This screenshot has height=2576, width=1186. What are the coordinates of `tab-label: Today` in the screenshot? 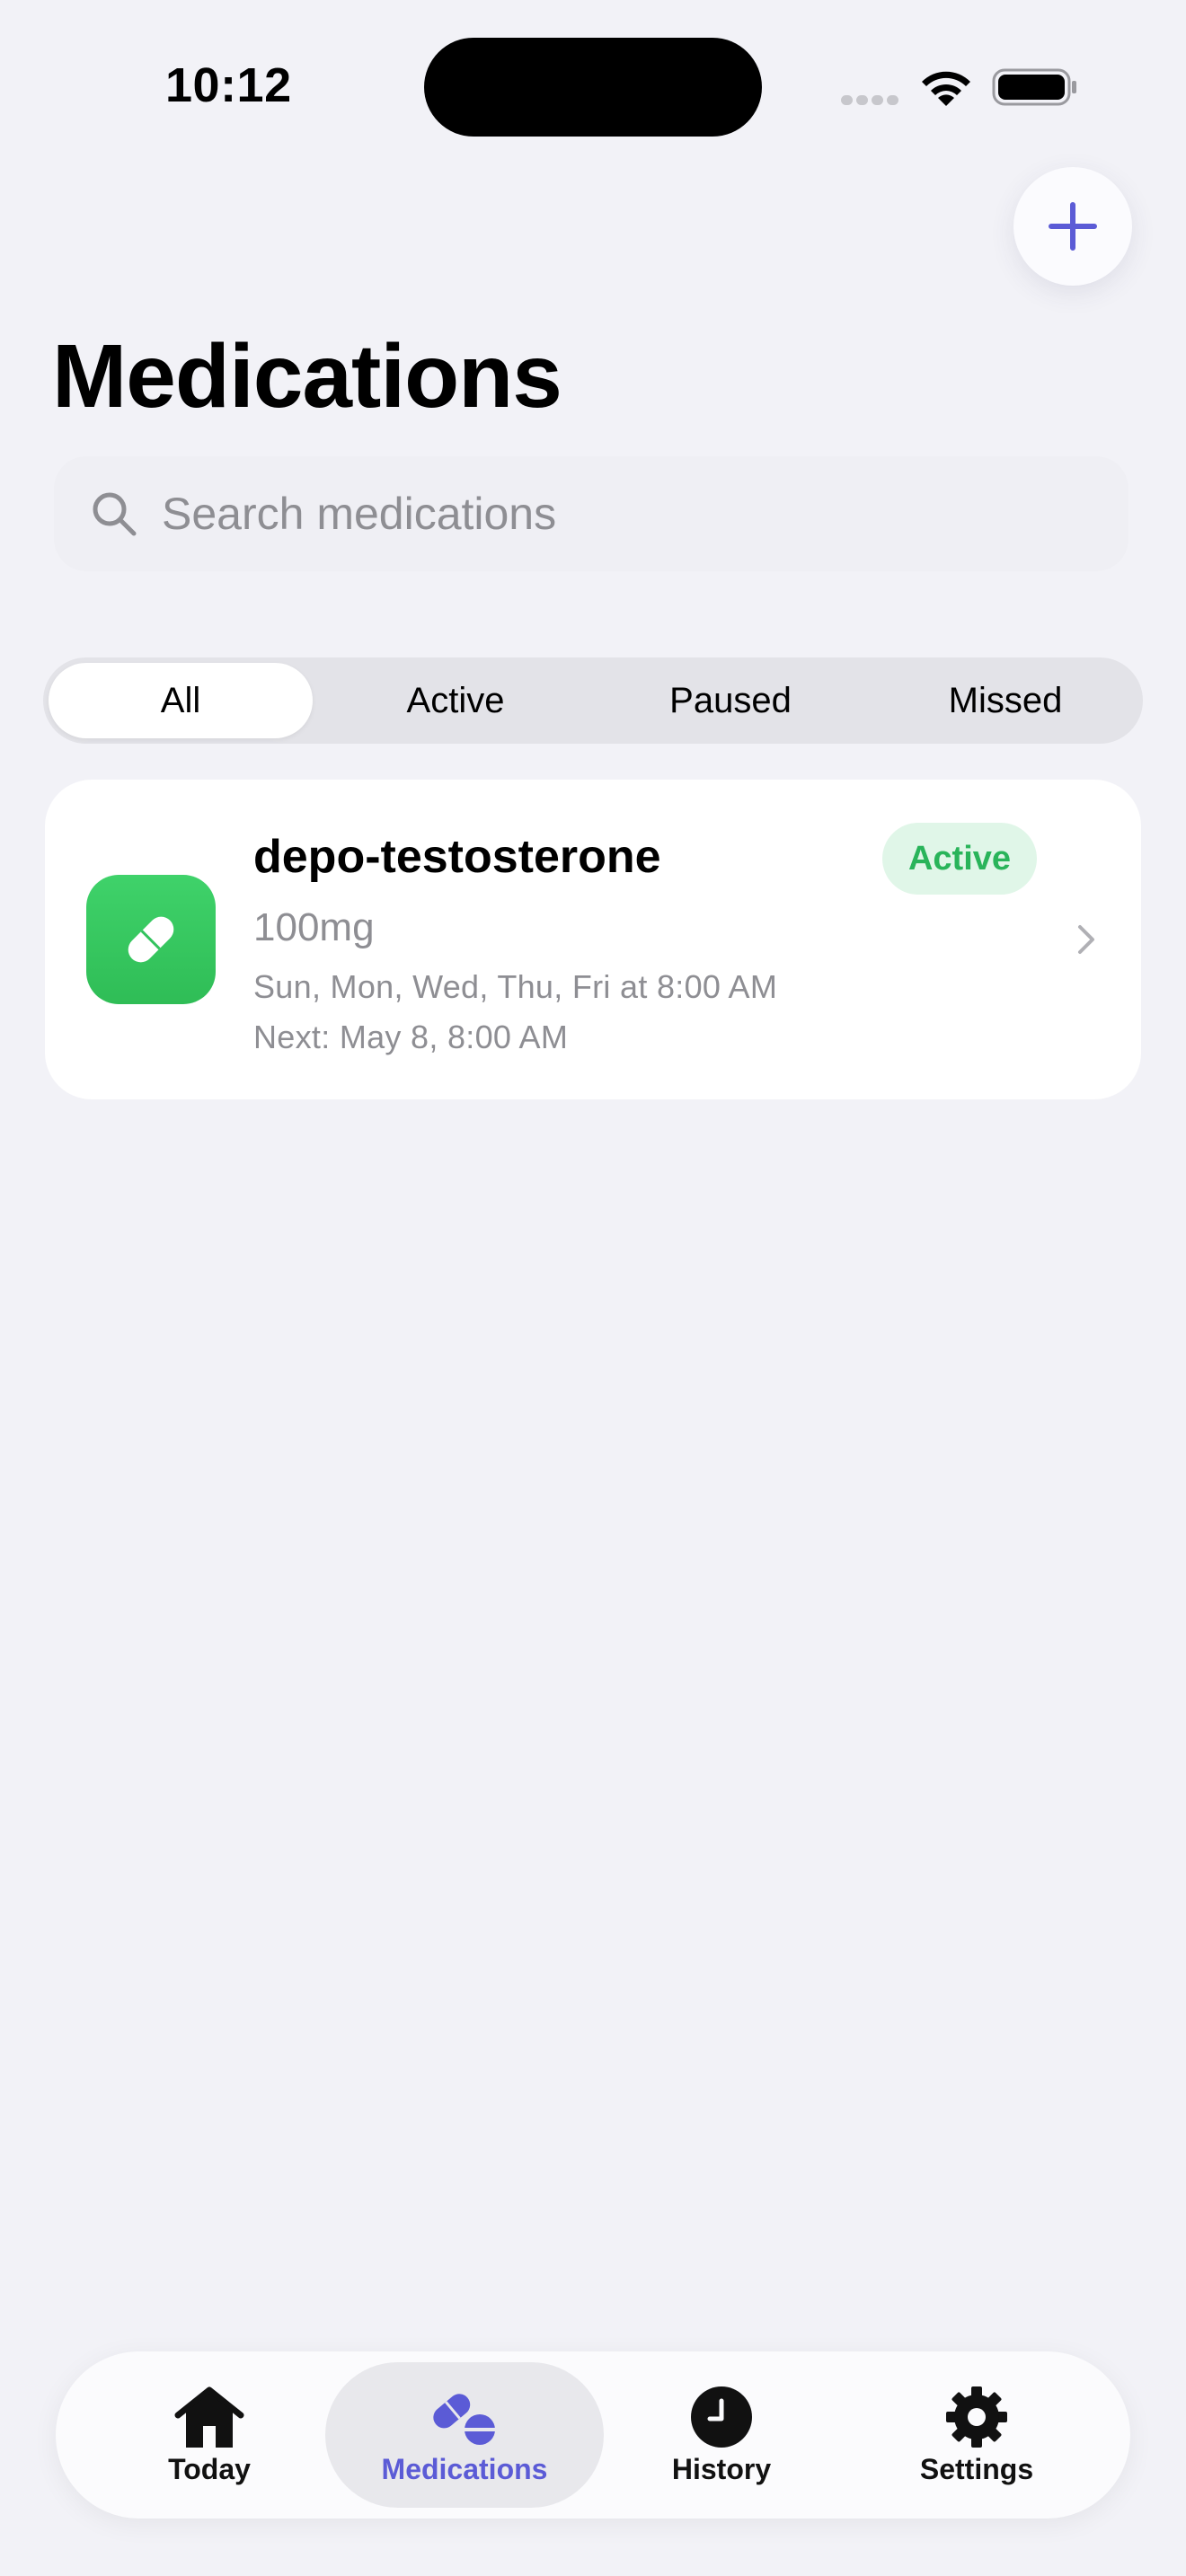 It's located at (209, 2468).